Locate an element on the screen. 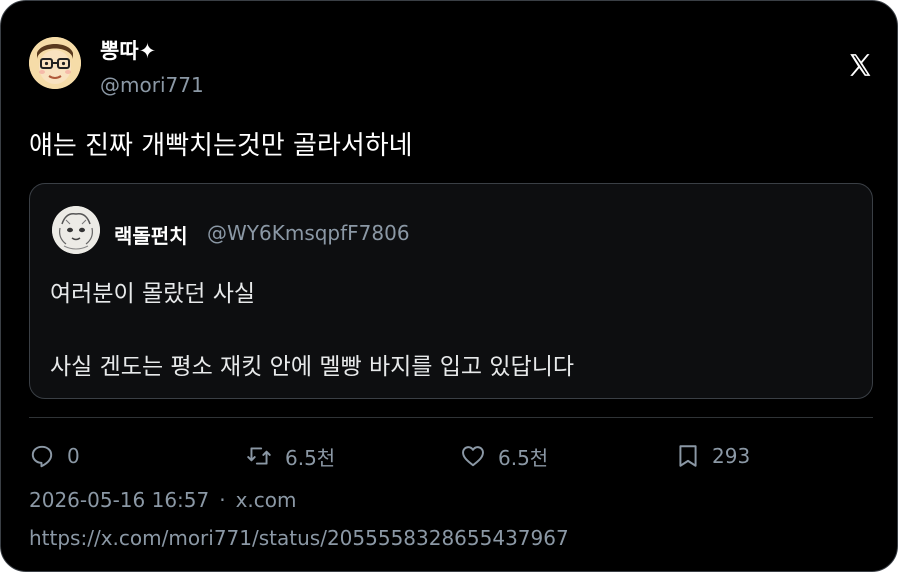  cartoon-face-icon is located at coordinates (55, 63).